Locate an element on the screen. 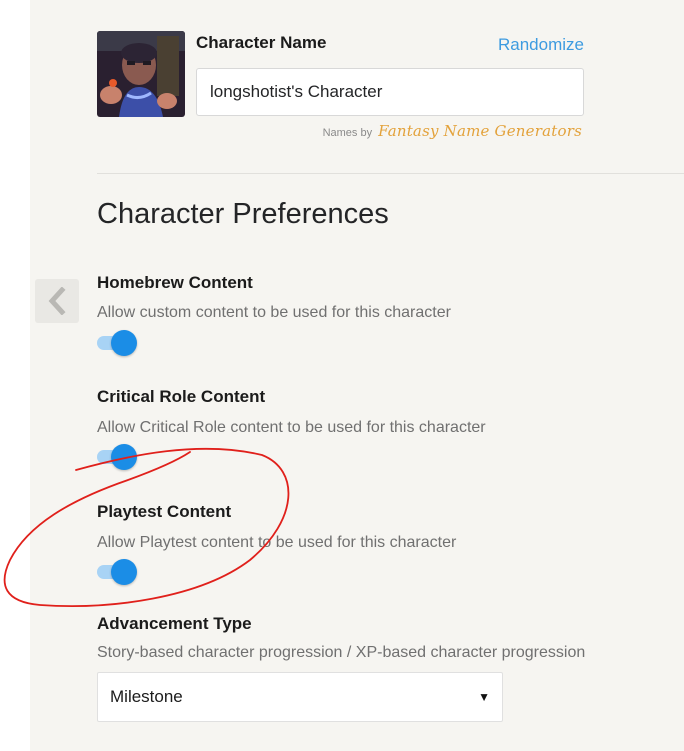 The image size is (684, 751). page-title: Character Preferences is located at coordinates (243, 214).